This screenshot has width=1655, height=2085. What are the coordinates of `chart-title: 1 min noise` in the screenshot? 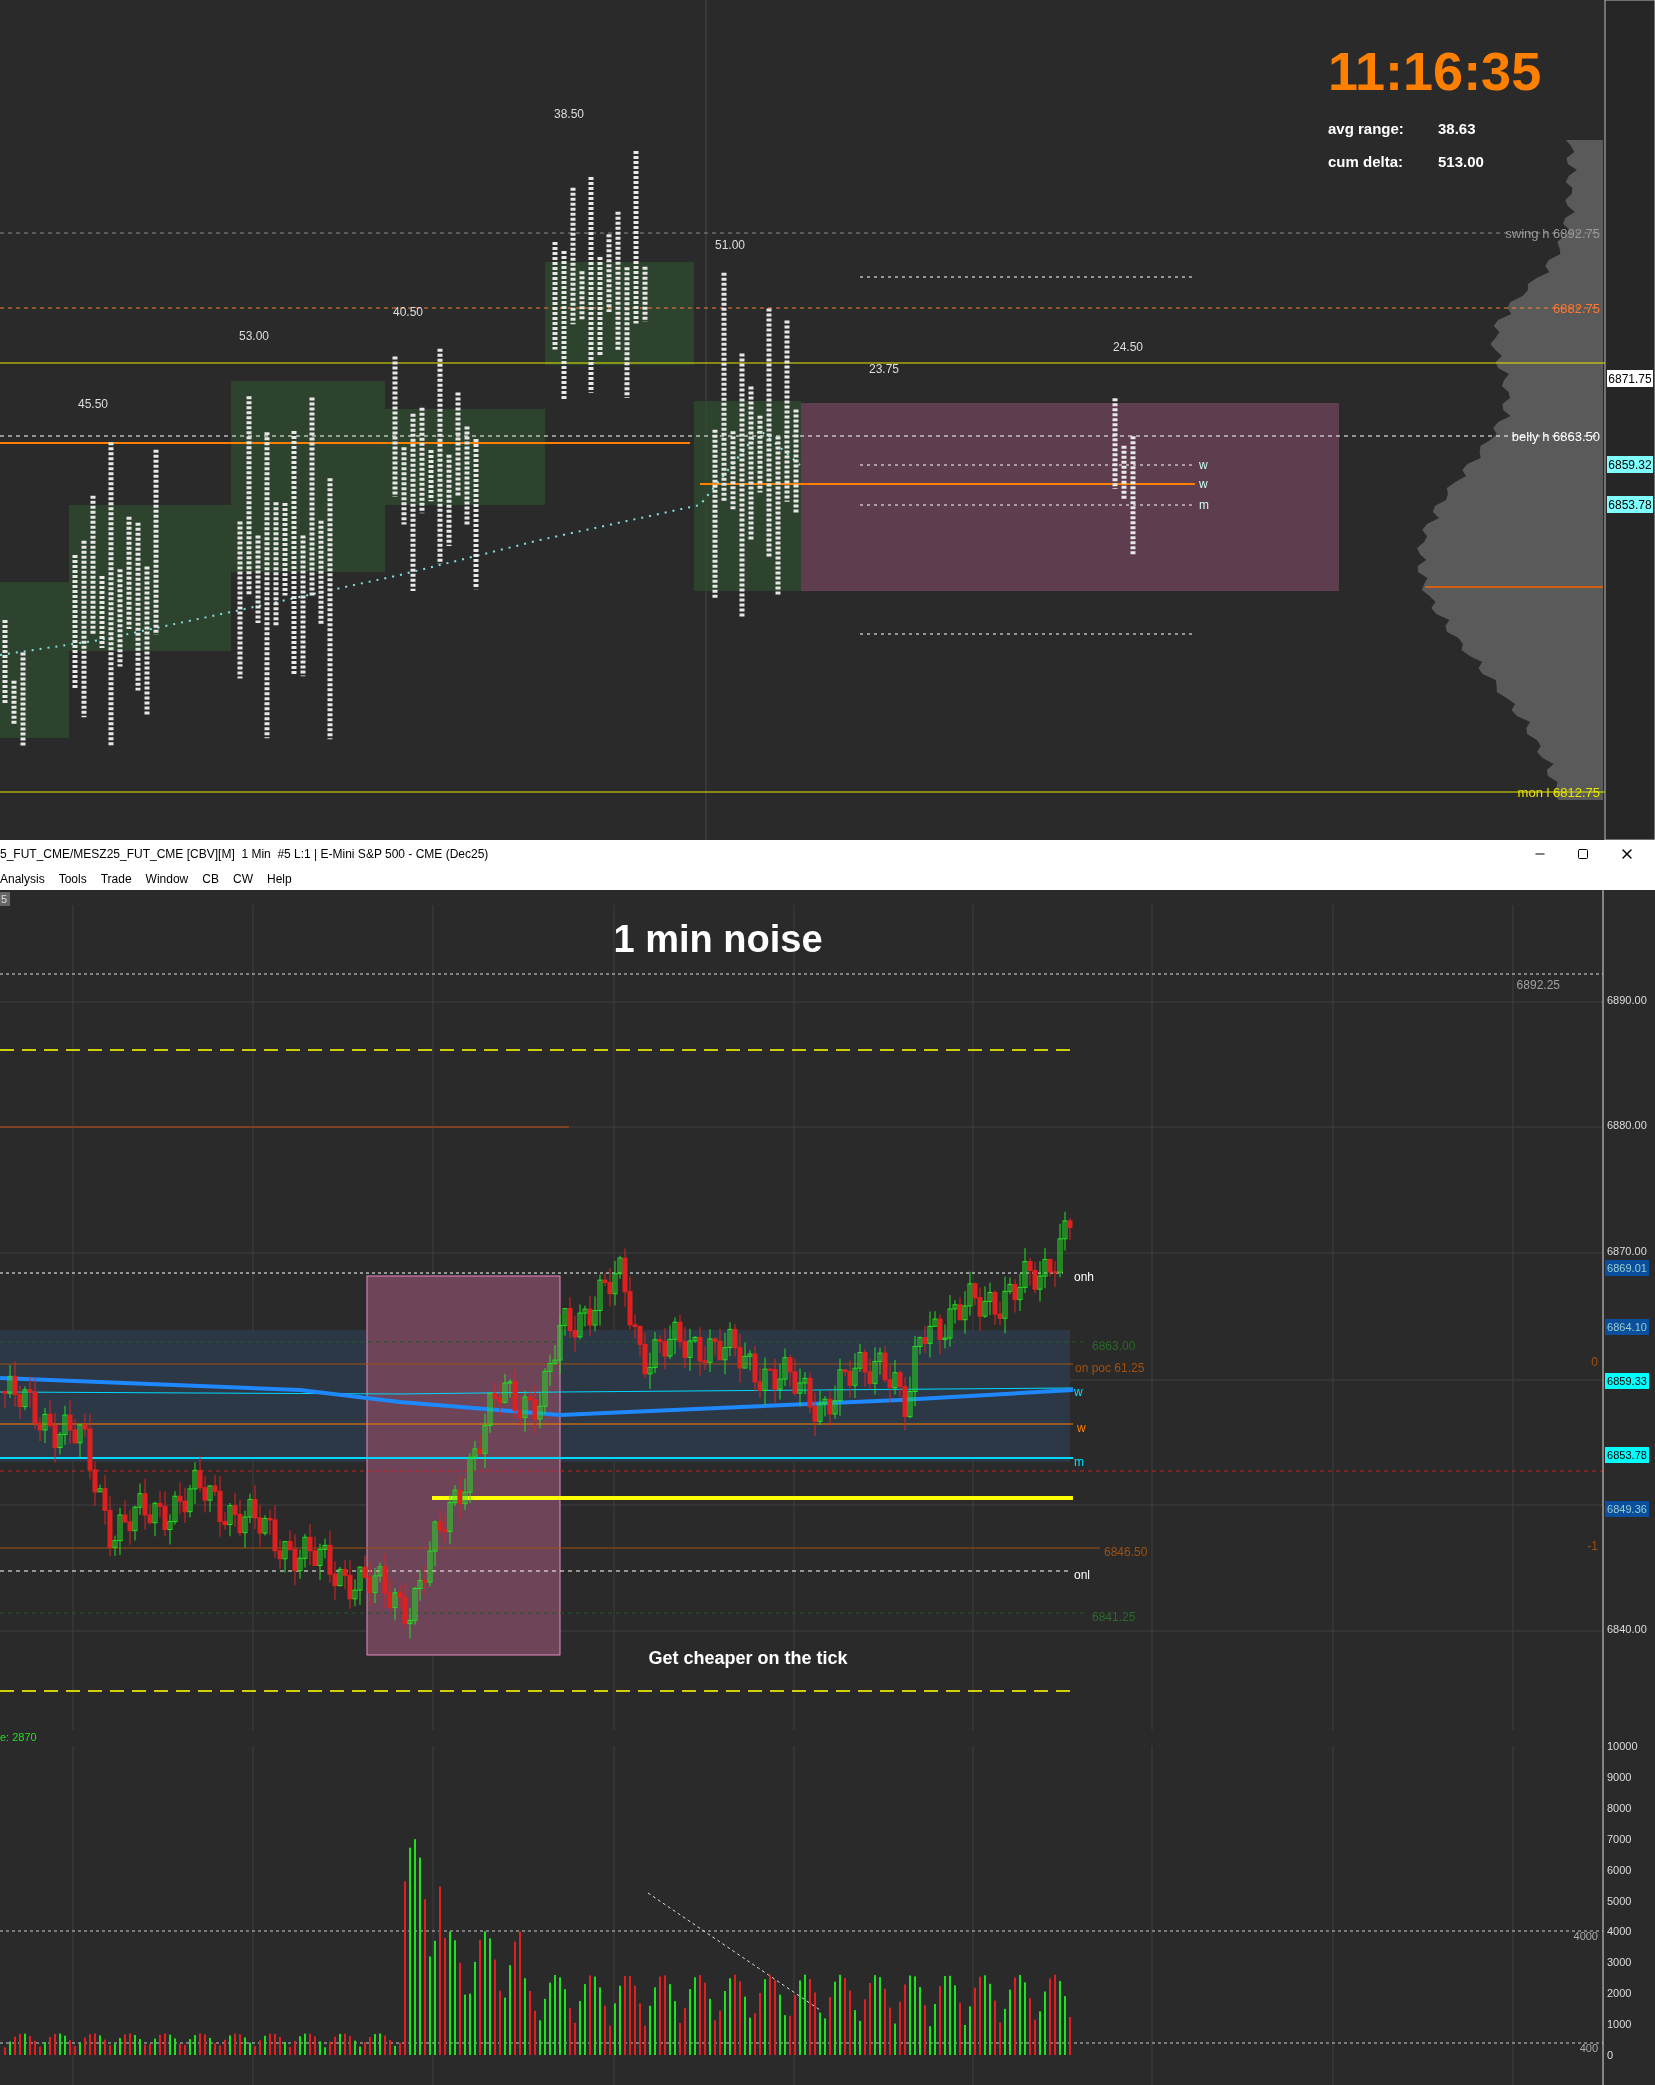 It's located at (718, 939).